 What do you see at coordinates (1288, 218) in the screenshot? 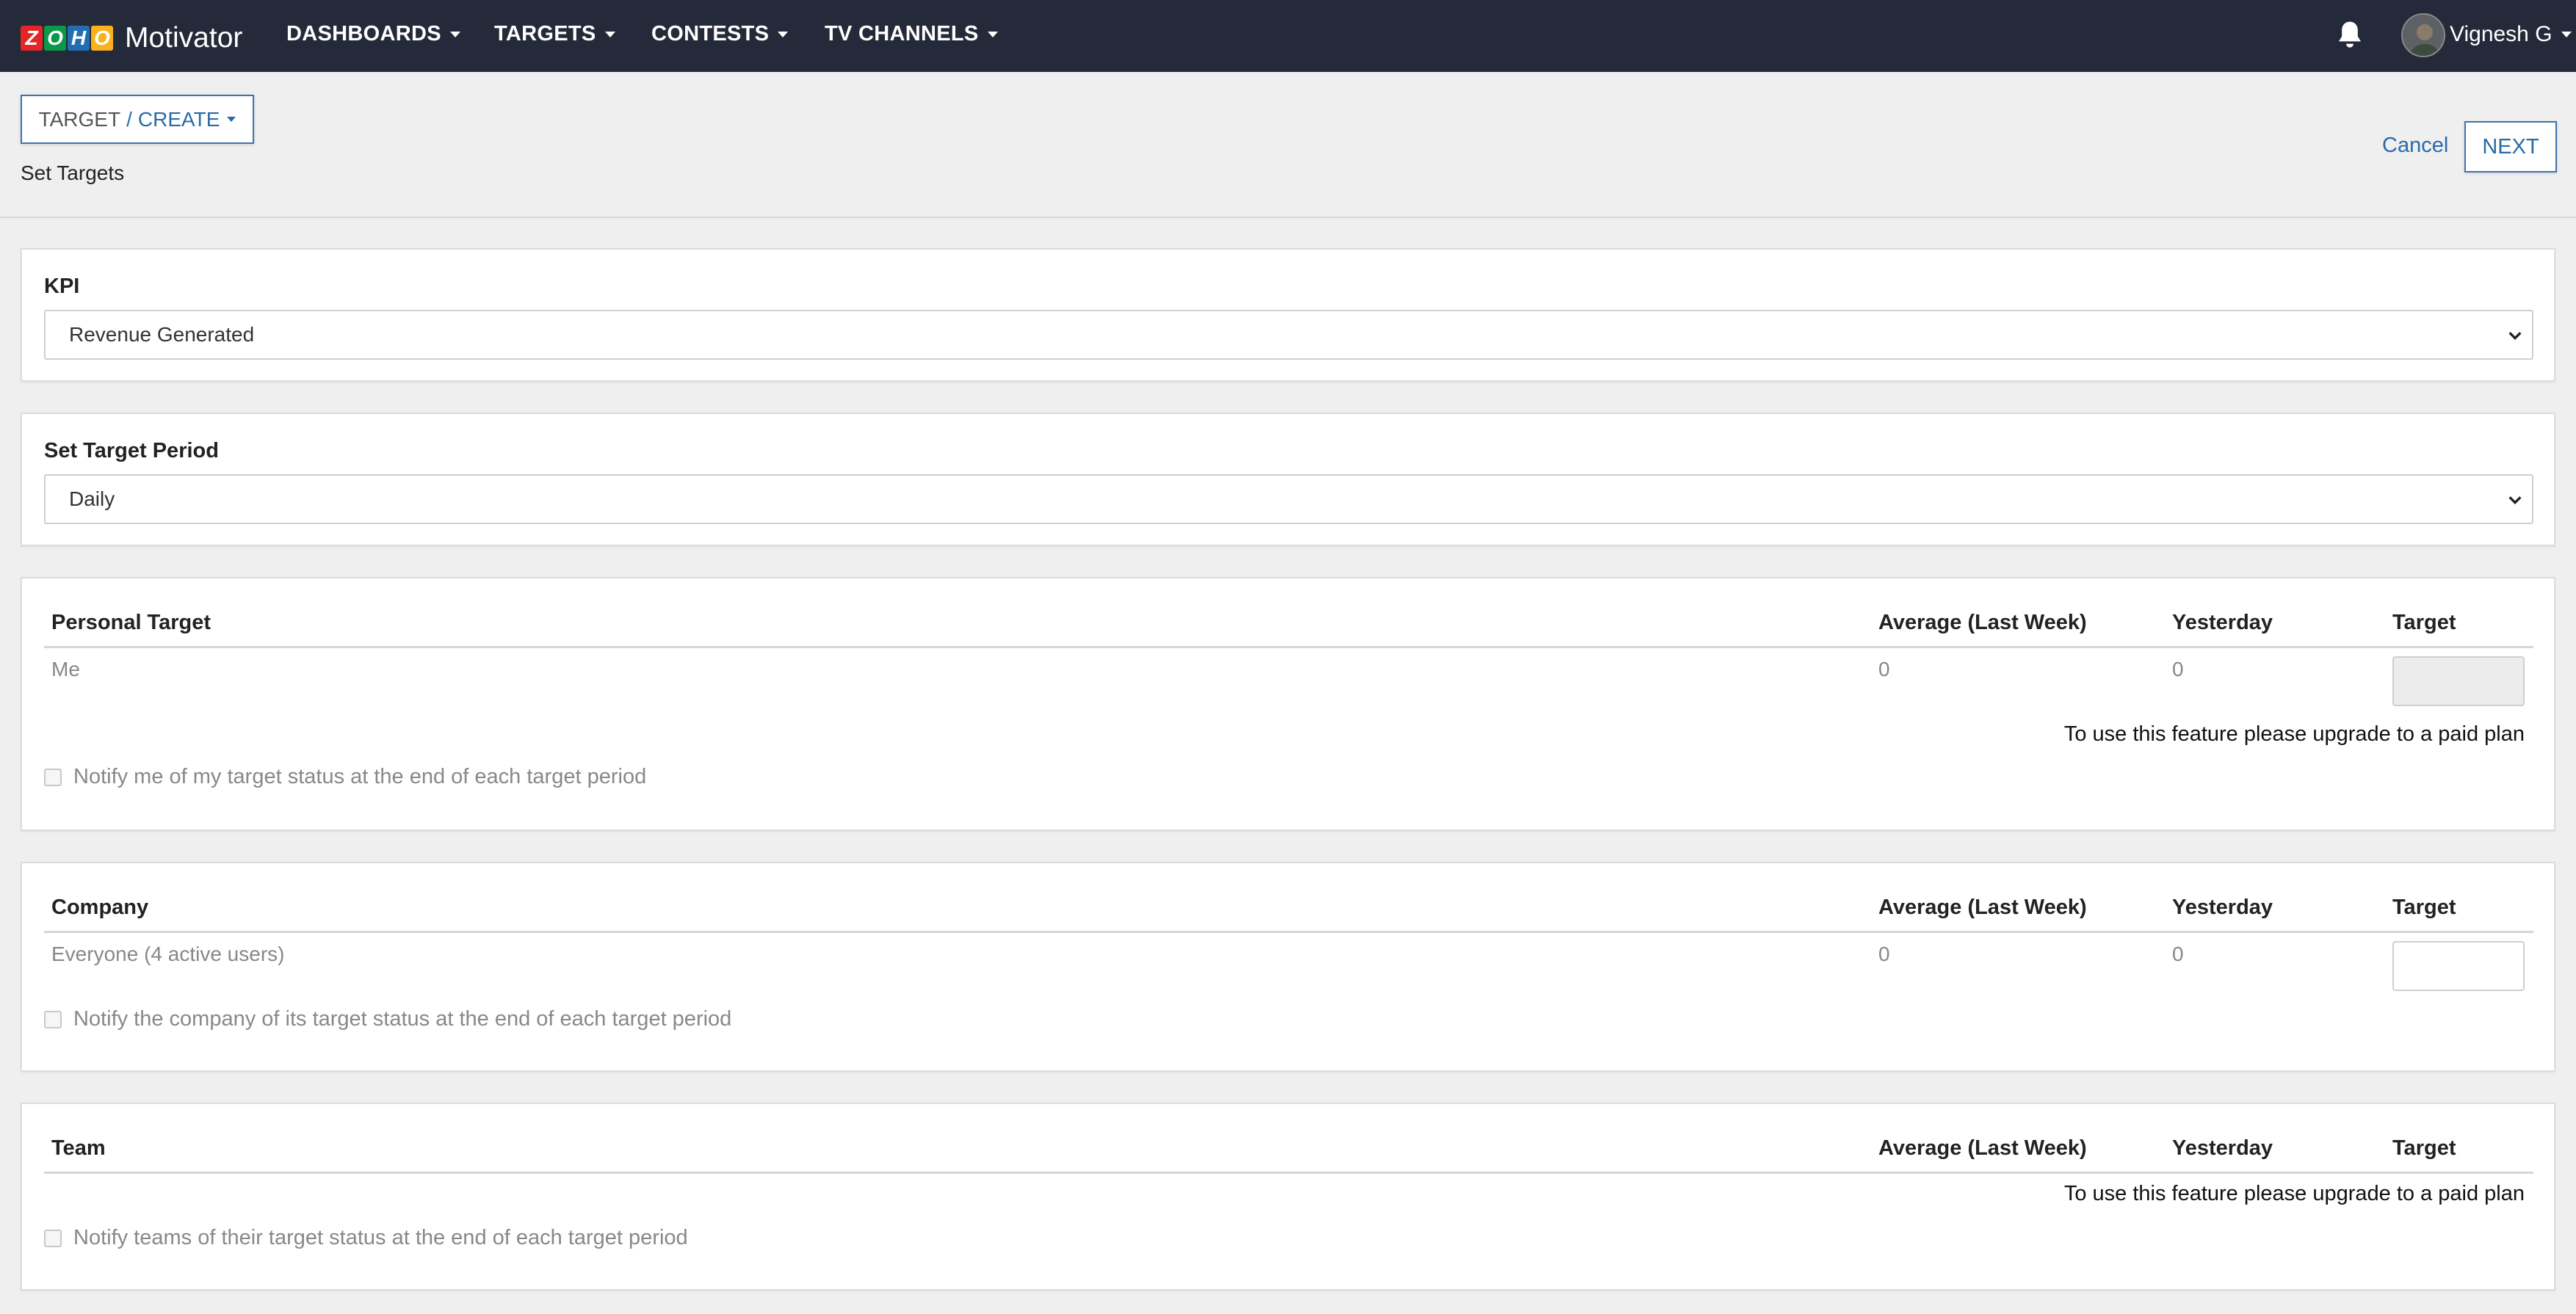
I see `header-divider` at bounding box center [1288, 218].